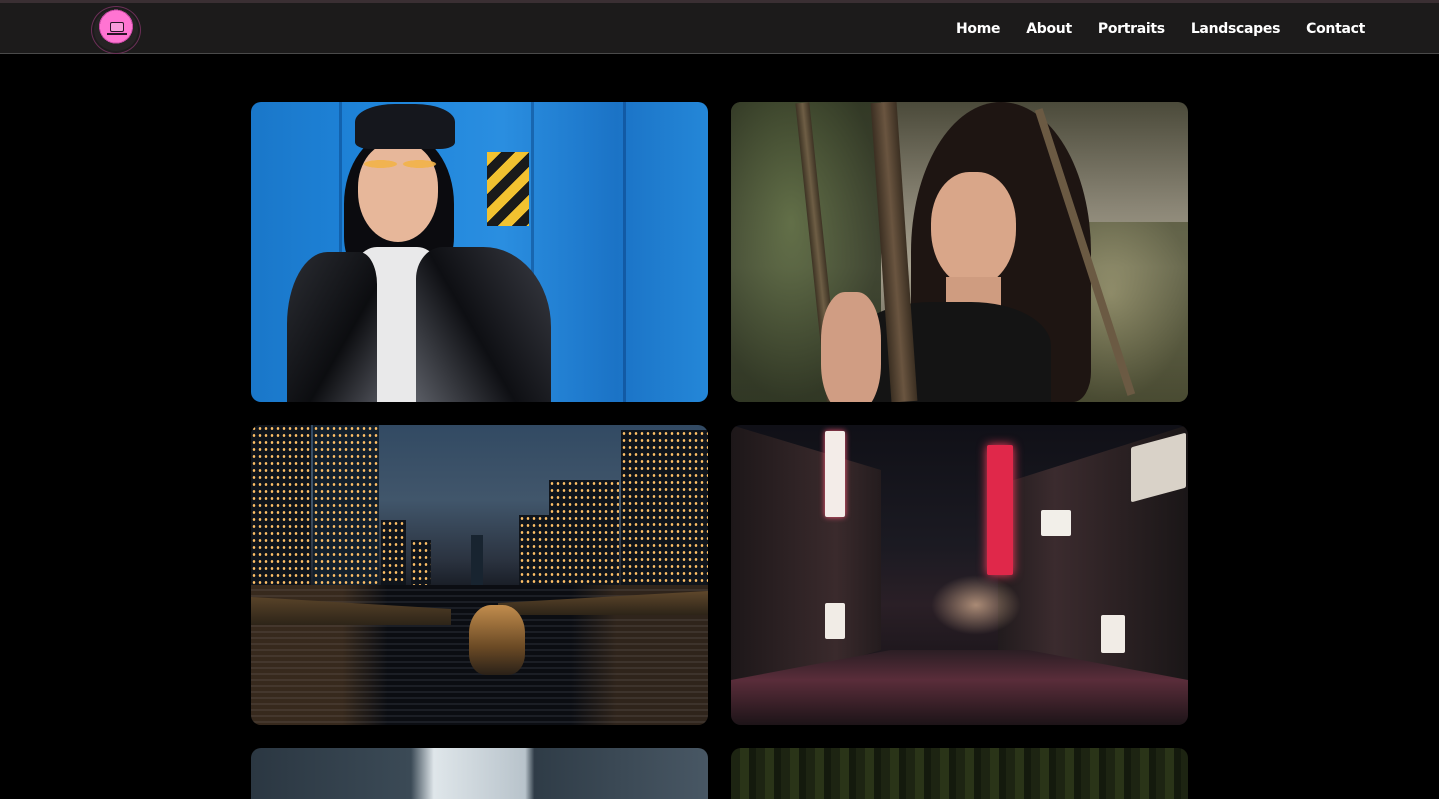 The height and width of the screenshot is (799, 1439). I want to click on gallery-photo-city-river, so click(479, 575).